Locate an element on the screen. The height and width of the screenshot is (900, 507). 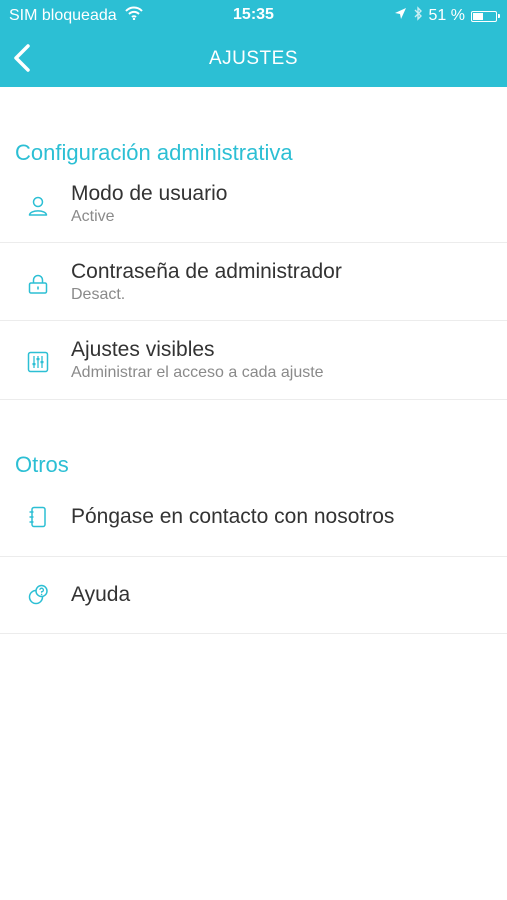
setting-value: Administrar el acceso a cada ajuste is located at coordinates (197, 372).